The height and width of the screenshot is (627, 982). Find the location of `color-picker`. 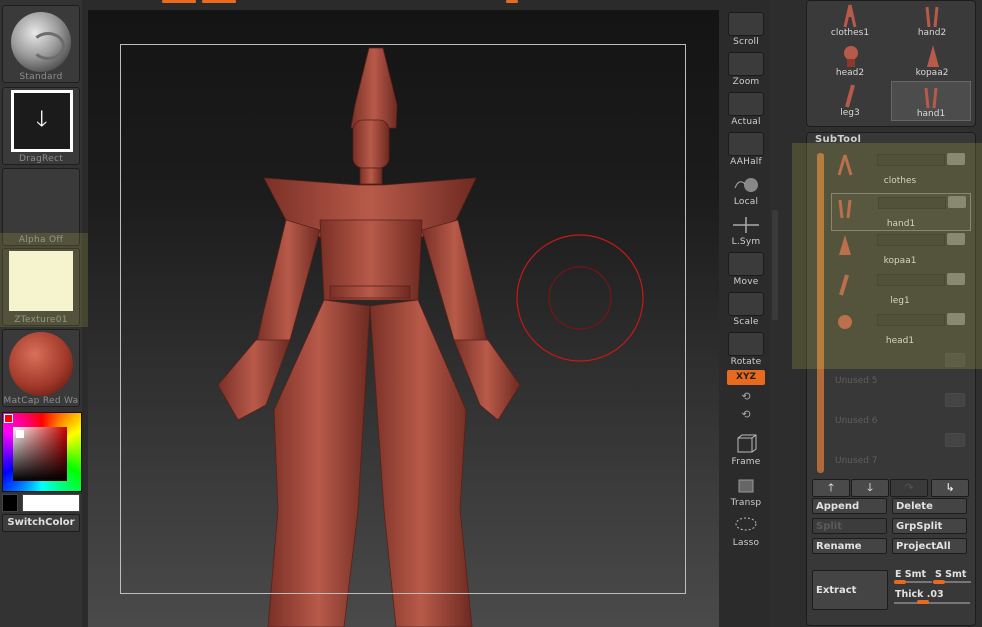

color-picker is located at coordinates (42, 452).